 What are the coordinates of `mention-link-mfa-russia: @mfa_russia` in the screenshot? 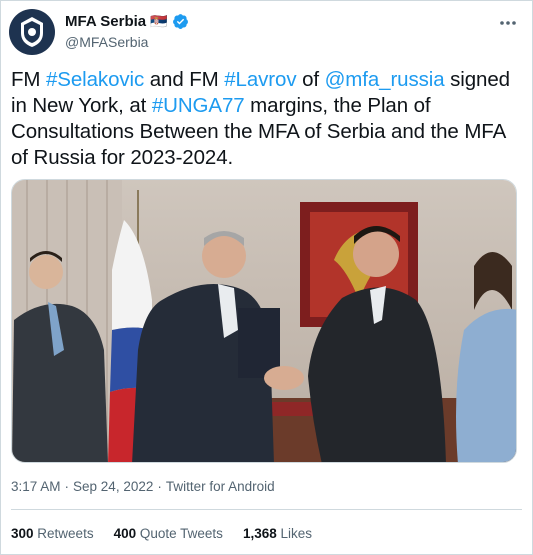 It's located at (385, 79).